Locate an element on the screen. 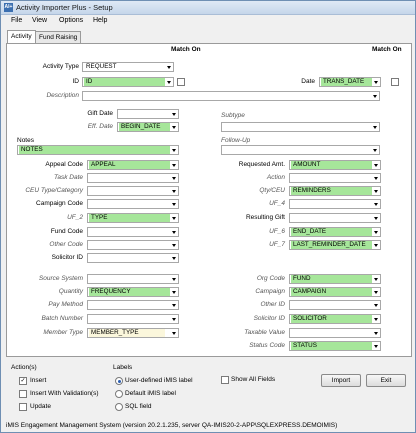  requested-amt-field: AMOUNT is located at coordinates (335, 165).